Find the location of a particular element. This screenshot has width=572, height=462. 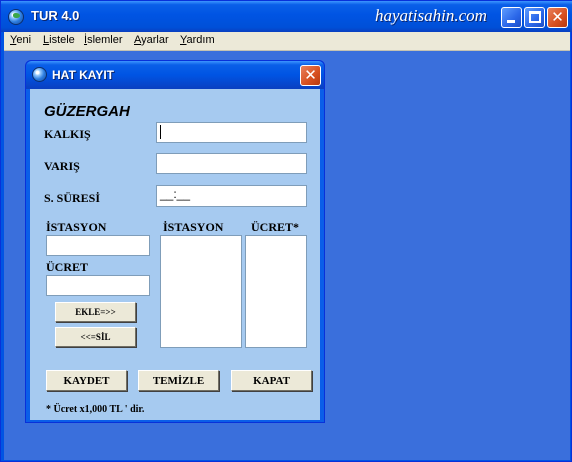

maximize-icon is located at coordinates (535, 17).